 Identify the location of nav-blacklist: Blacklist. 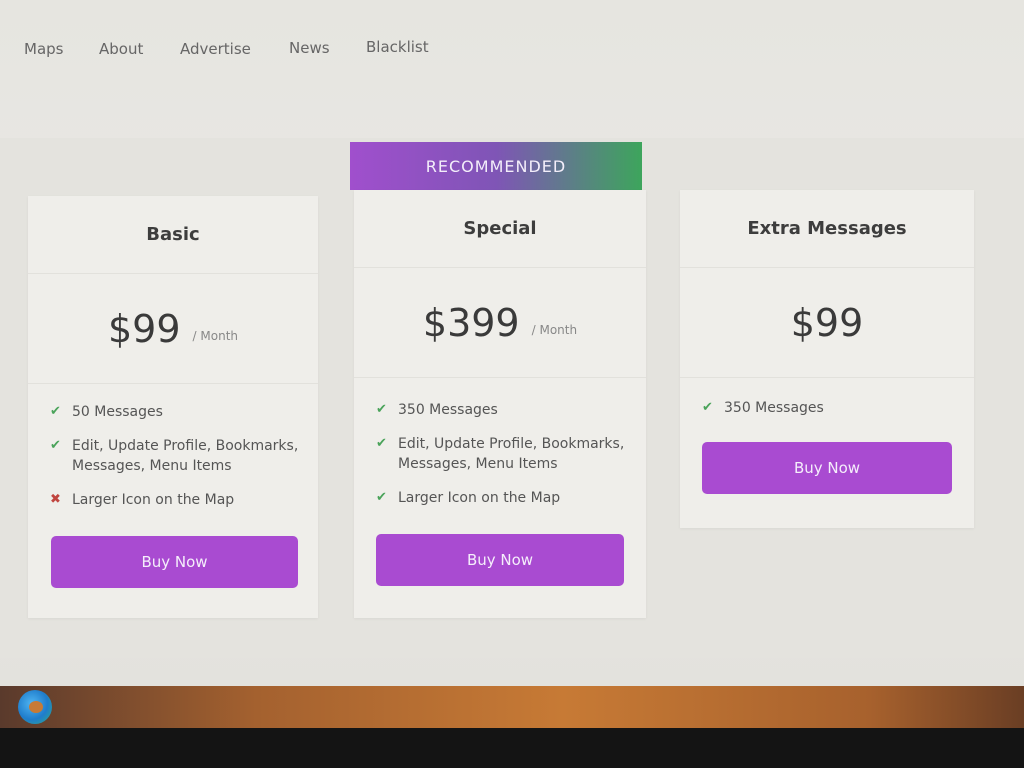
(397, 47).